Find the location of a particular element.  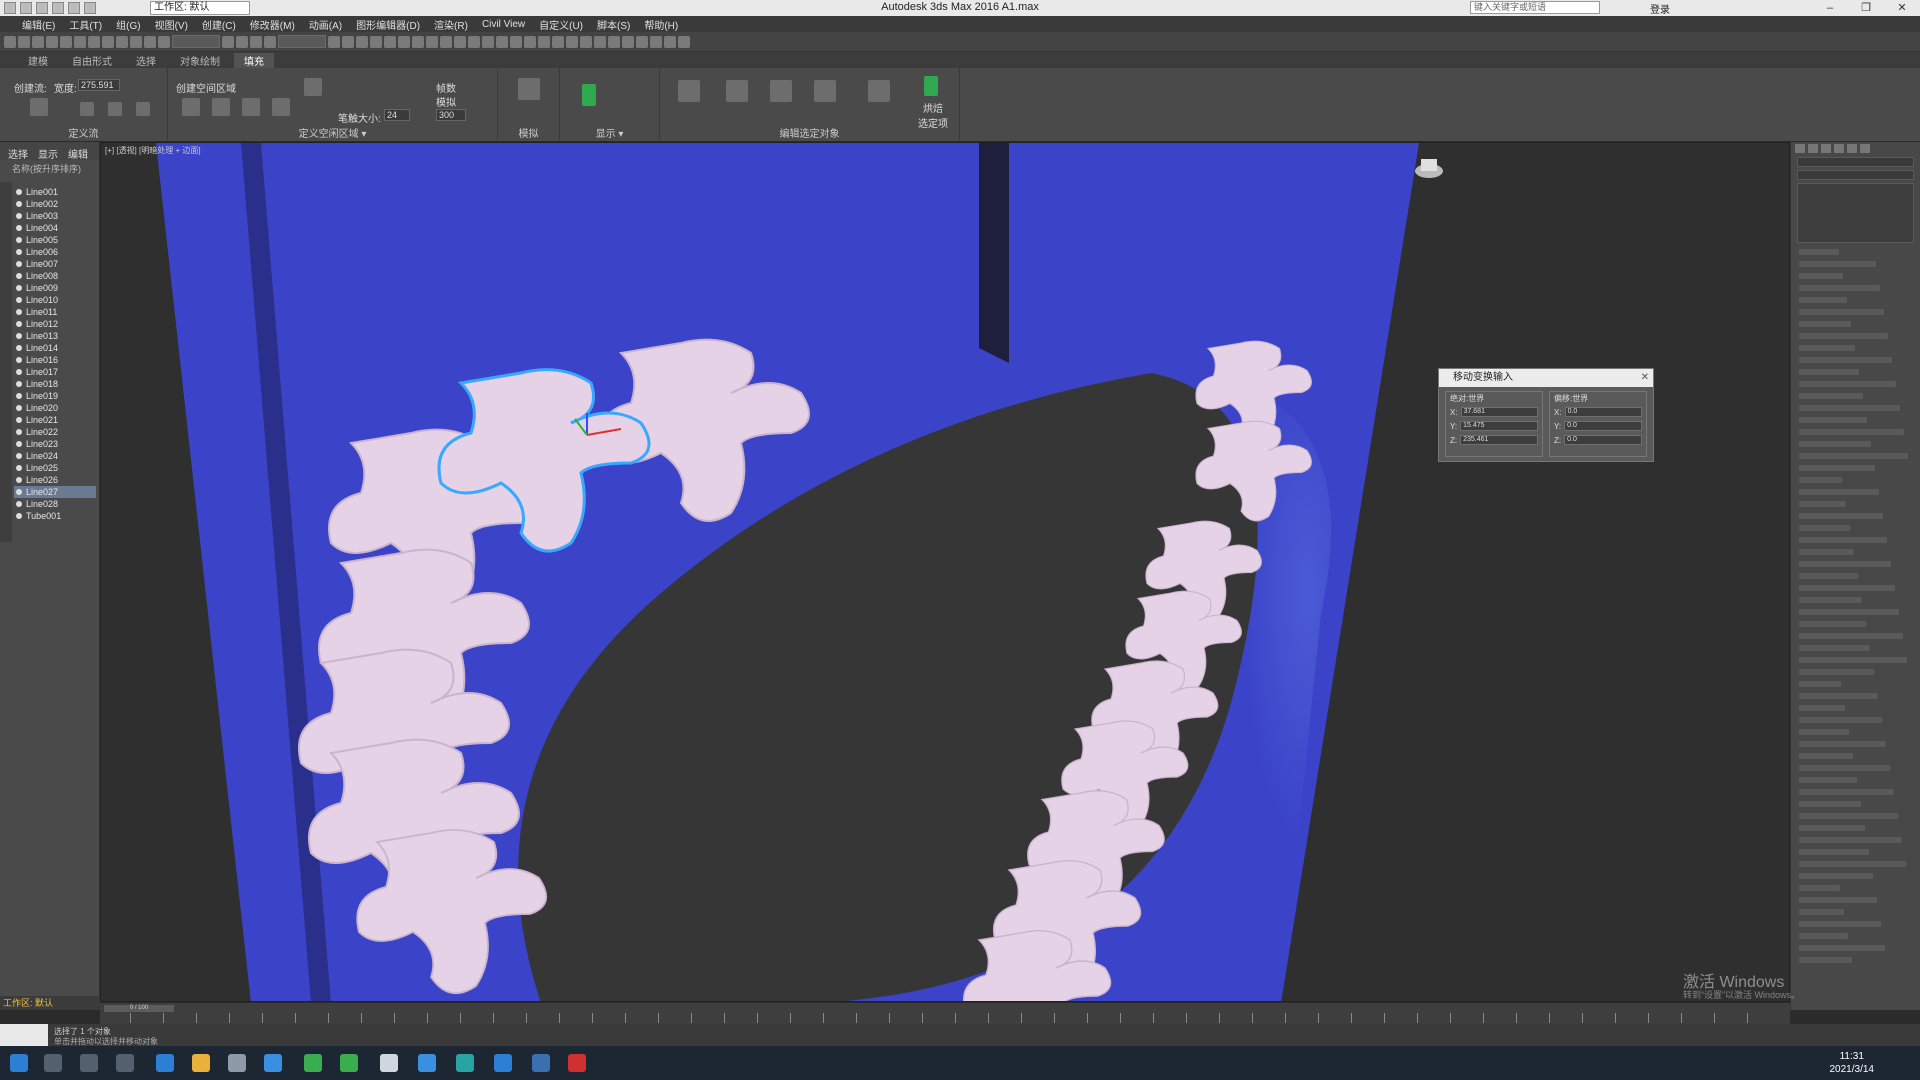

ribbon-tab: 对象绘制 is located at coordinates (200, 60).